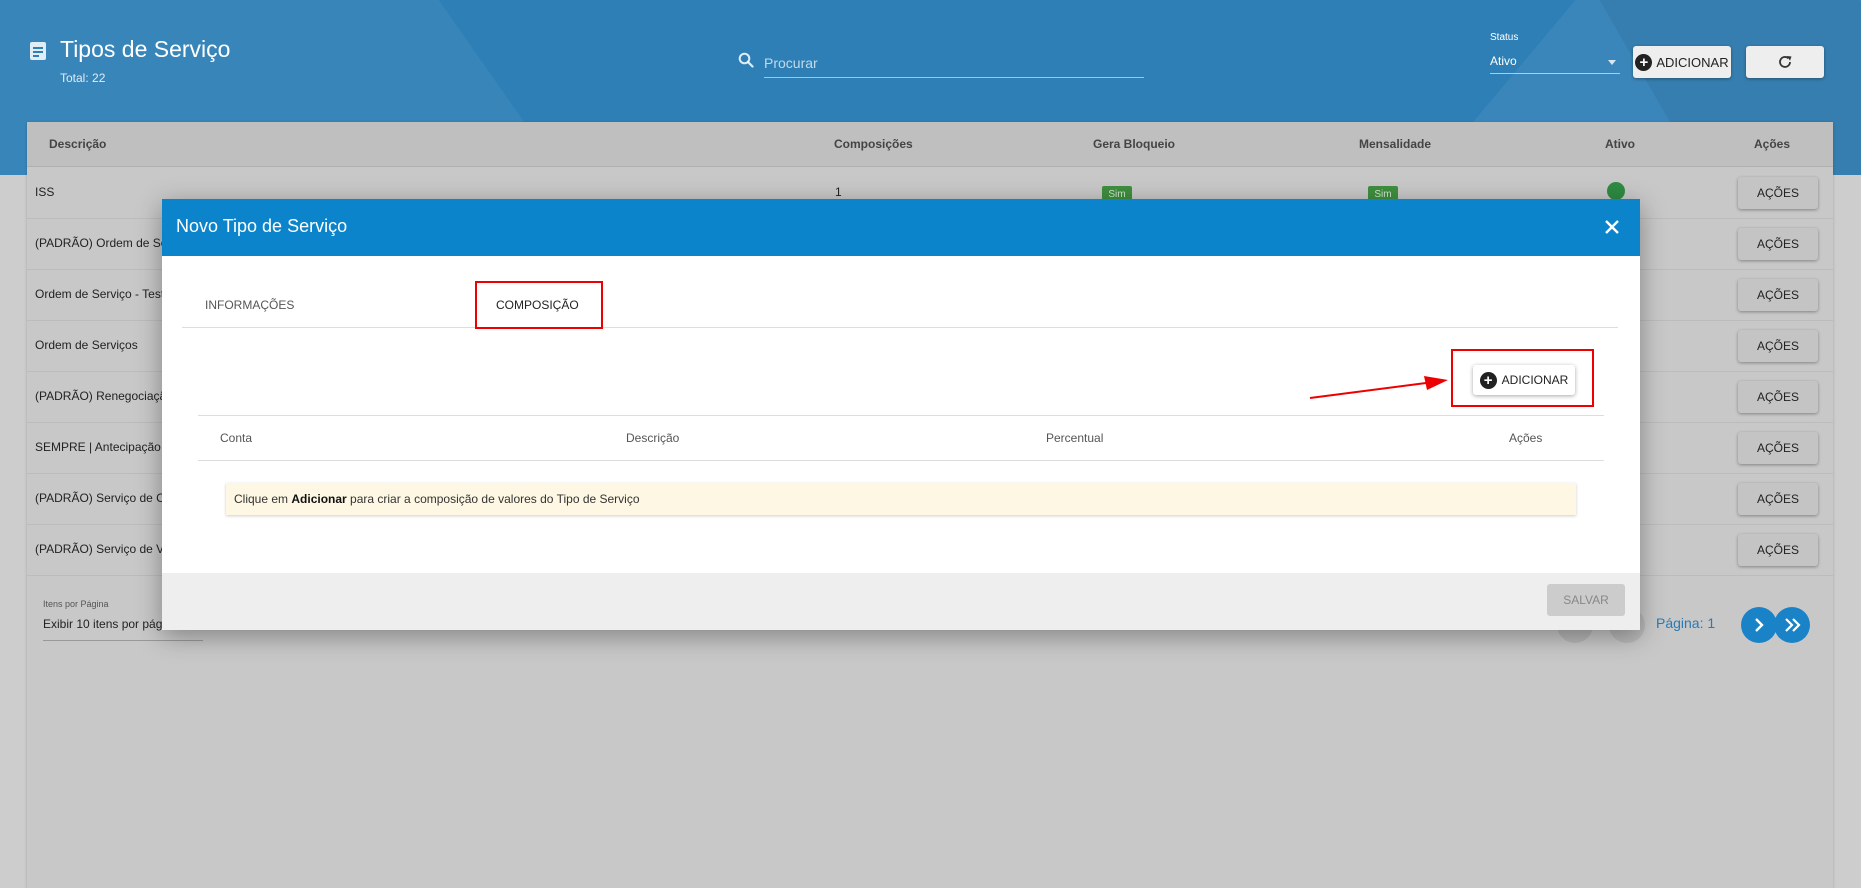  I want to click on row-description: (PADRÃO) Serviço de Val, so click(104, 549).